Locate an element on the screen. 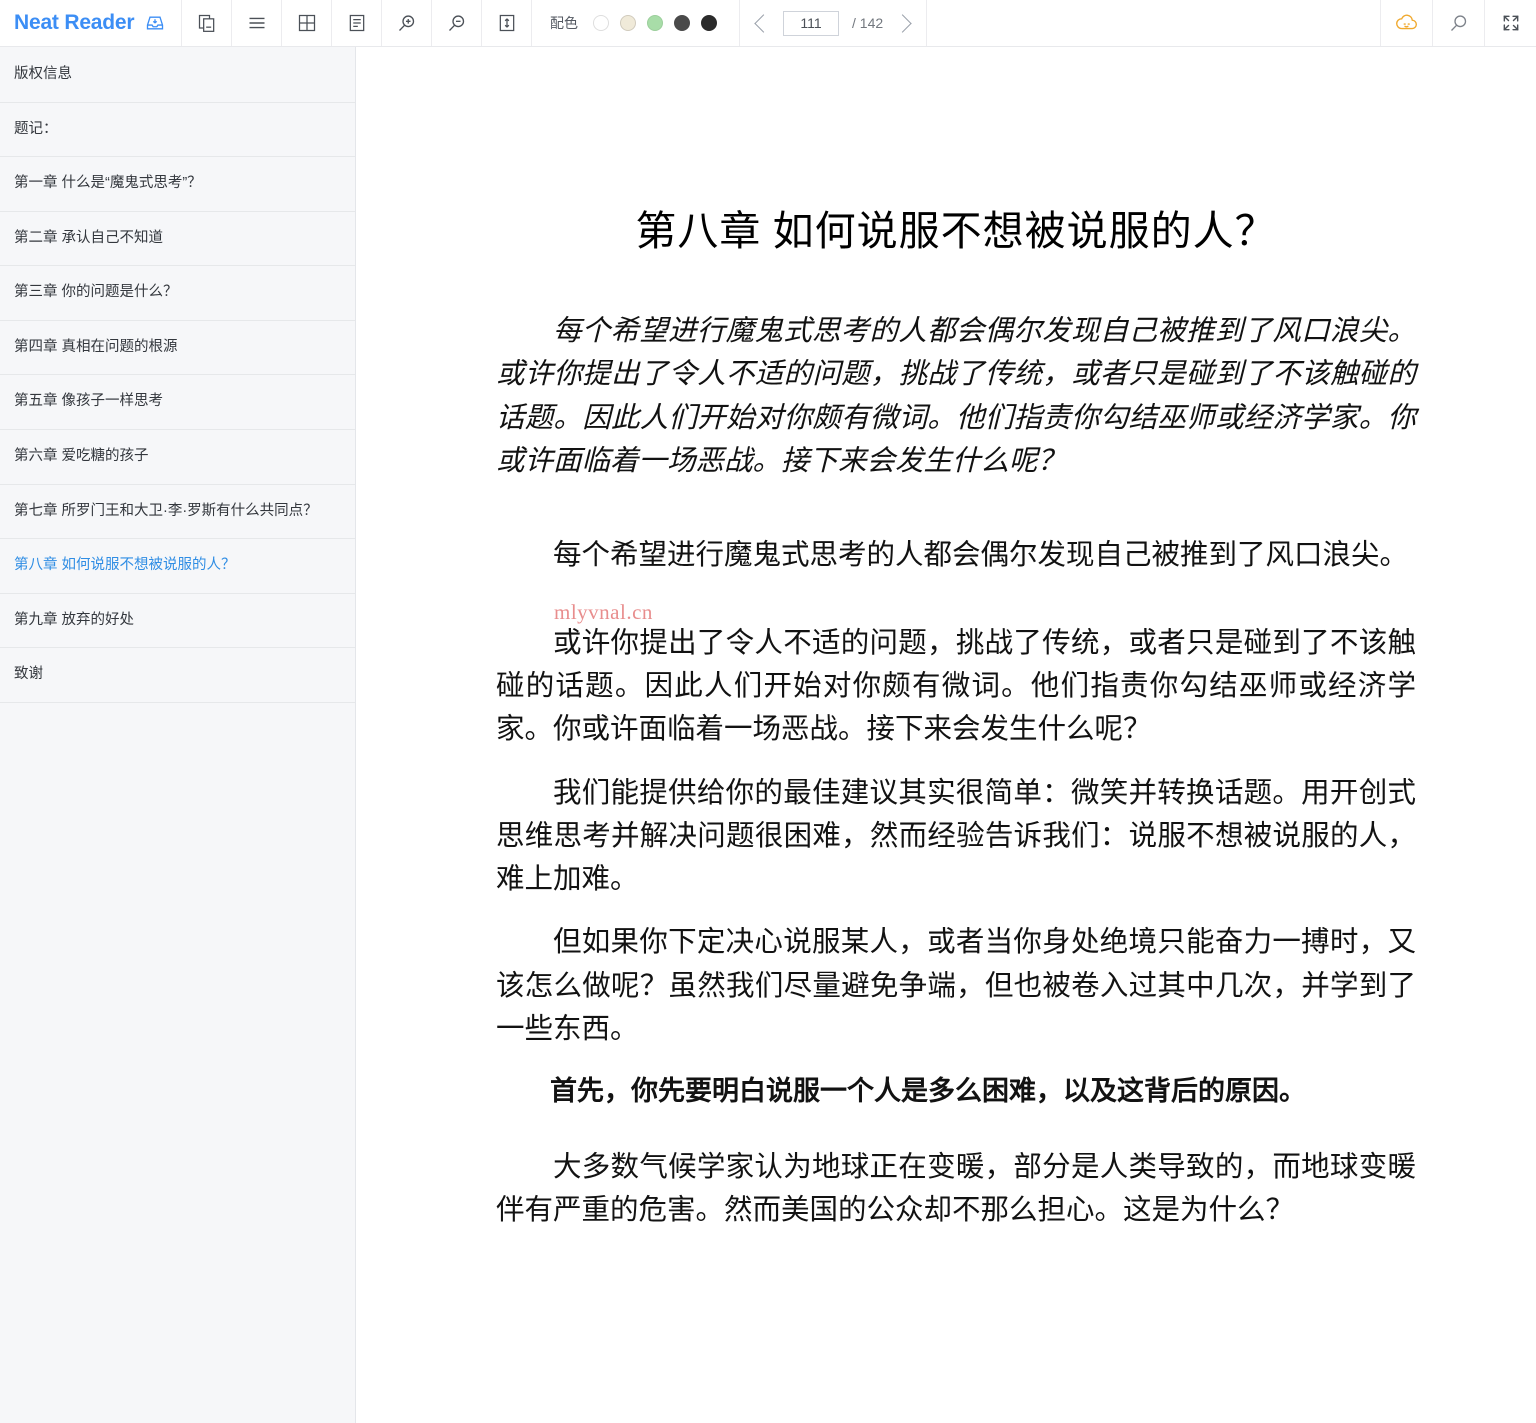 The height and width of the screenshot is (1423, 1536). swatch-green is located at coordinates (655, 23).